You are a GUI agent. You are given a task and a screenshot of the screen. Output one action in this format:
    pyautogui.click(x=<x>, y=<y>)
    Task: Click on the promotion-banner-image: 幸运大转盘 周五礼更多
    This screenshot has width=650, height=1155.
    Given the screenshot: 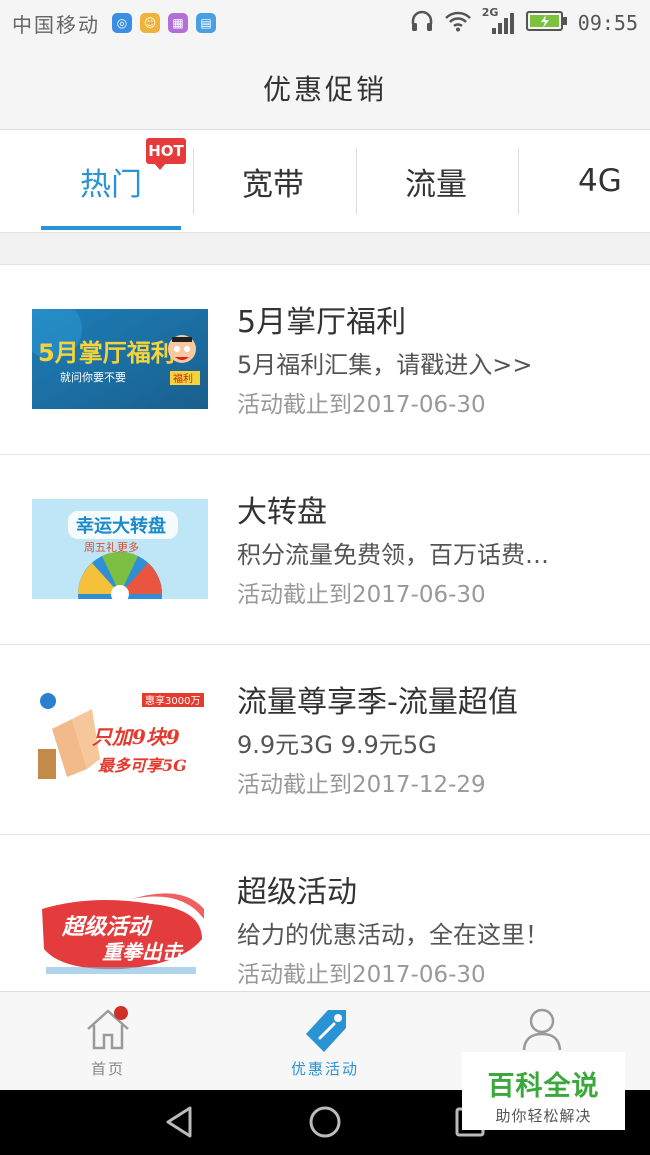 What is the action you would take?
    pyautogui.click(x=120, y=549)
    